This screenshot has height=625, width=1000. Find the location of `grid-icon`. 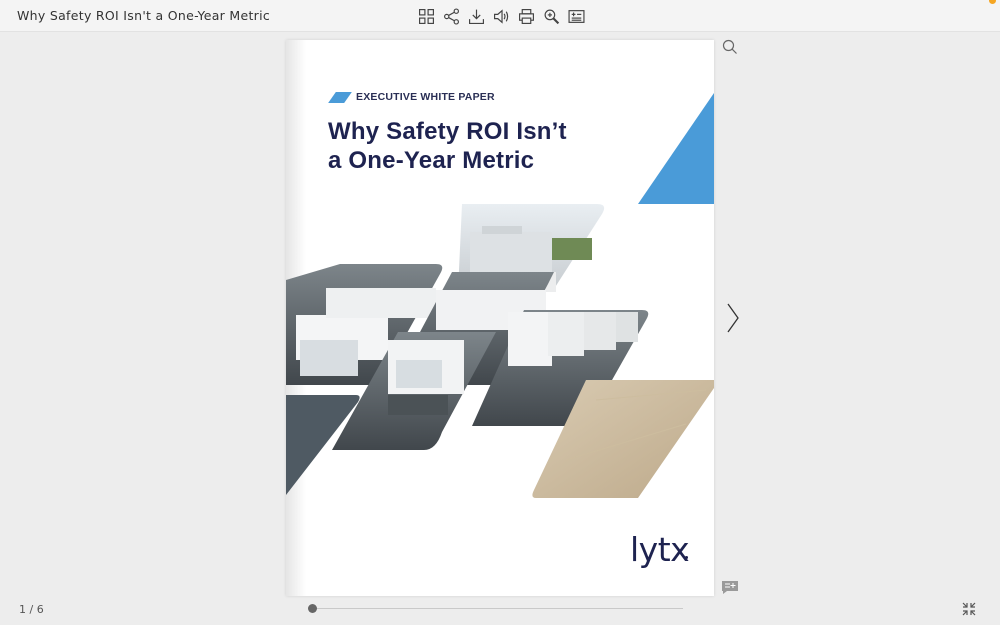

grid-icon is located at coordinates (426, 16).